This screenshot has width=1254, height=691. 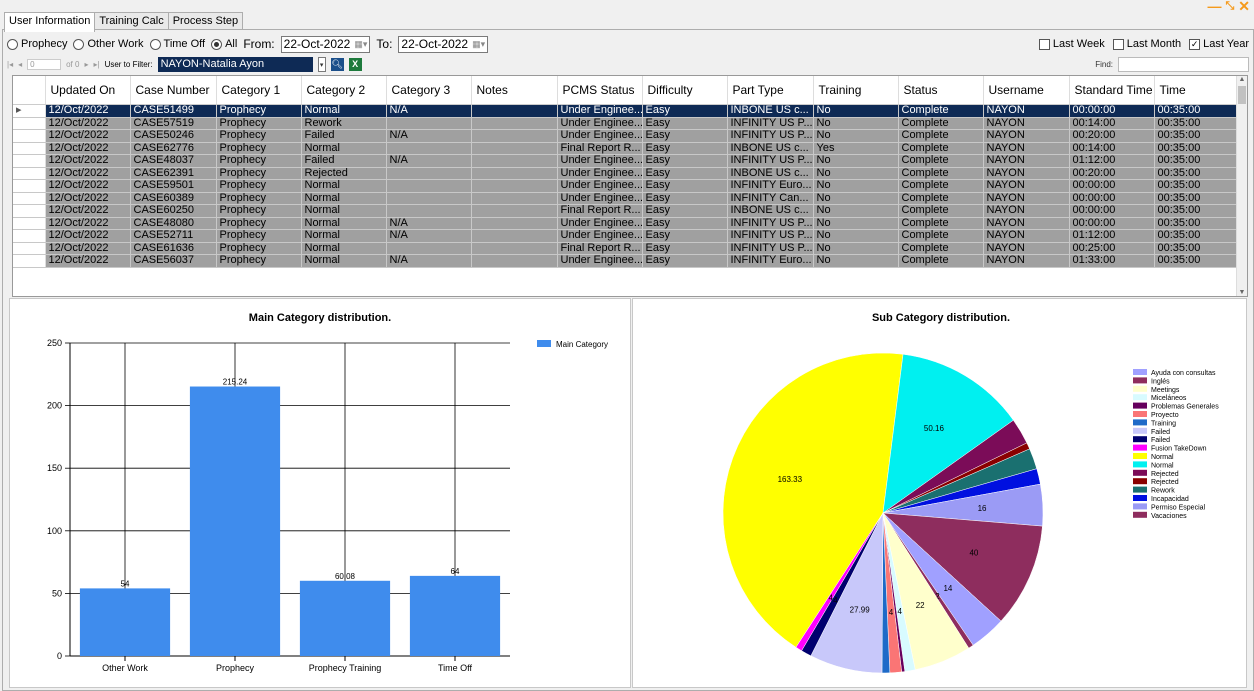 I want to click on column-header: Category 1, so click(x=259, y=90).